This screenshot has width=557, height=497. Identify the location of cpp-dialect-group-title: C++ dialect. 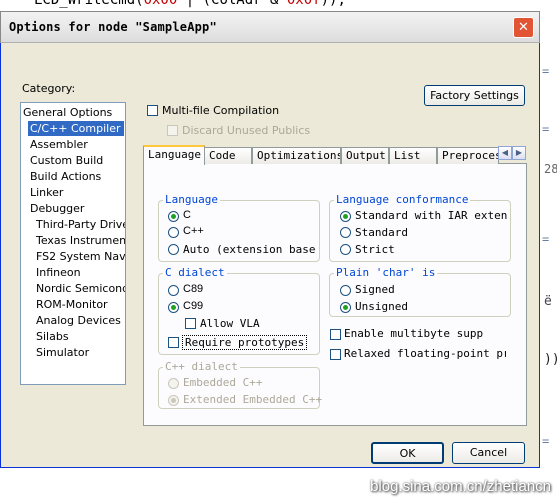
(201, 366).